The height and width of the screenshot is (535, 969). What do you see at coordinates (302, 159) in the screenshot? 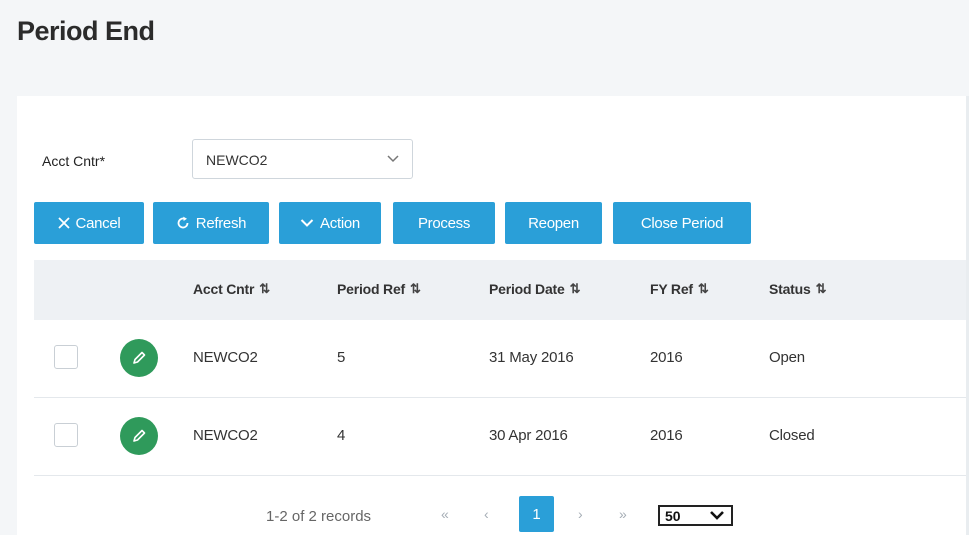
I see `acct-cntr-select: NEWCO2` at bounding box center [302, 159].